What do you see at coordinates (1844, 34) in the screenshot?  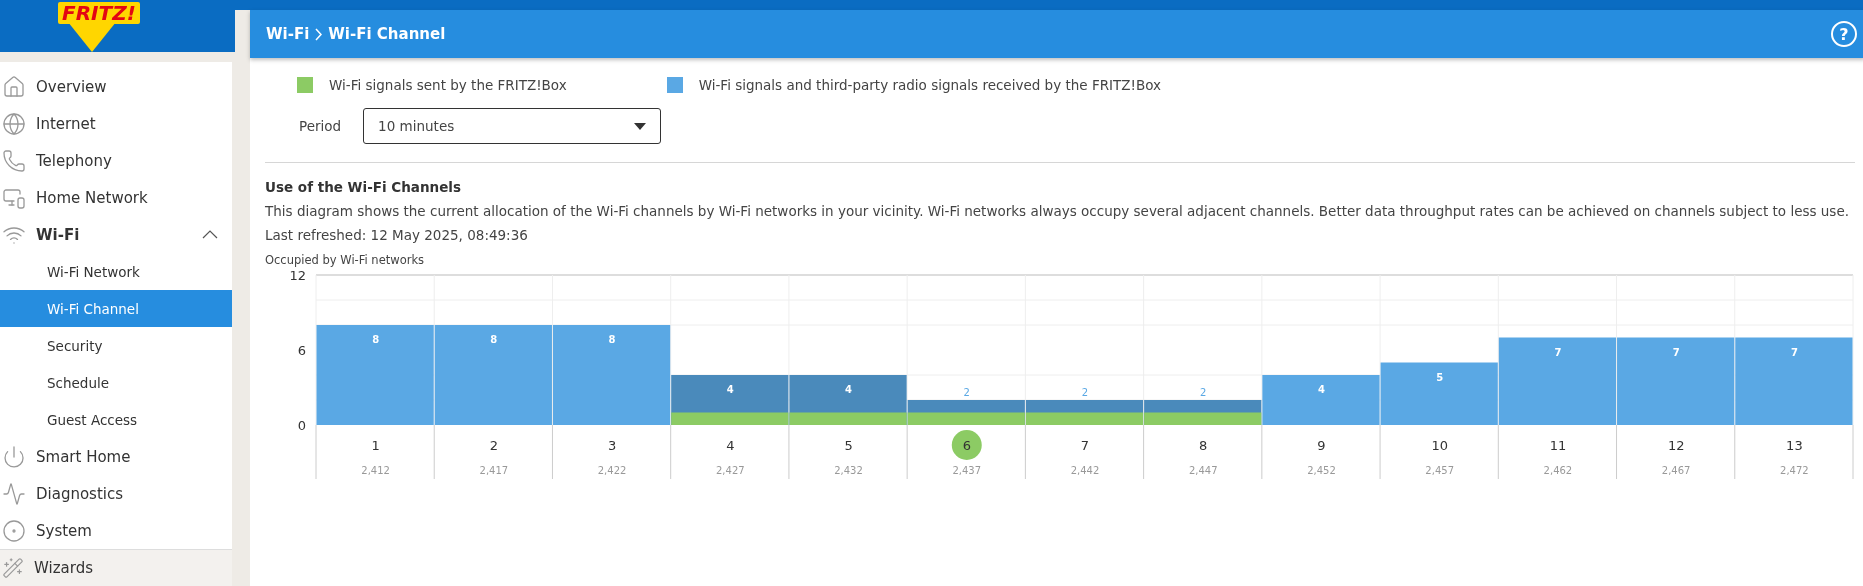 I see `help-button: ?` at bounding box center [1844, 34].